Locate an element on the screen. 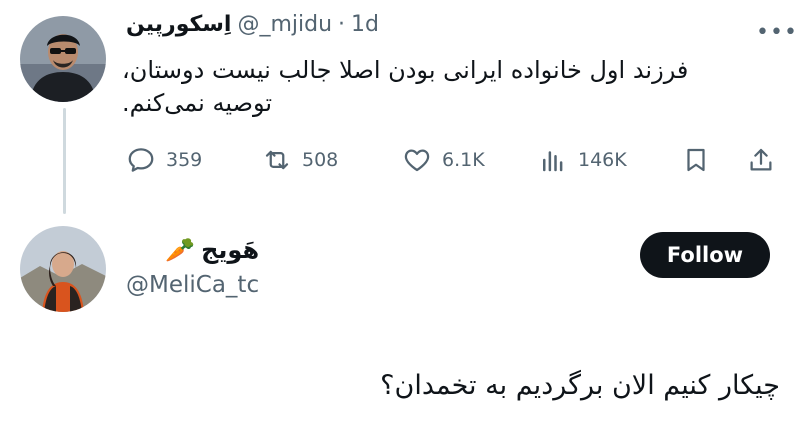 This screenshot has height=430, width=800. bookmark-icon is located at coordinates (696, 160).